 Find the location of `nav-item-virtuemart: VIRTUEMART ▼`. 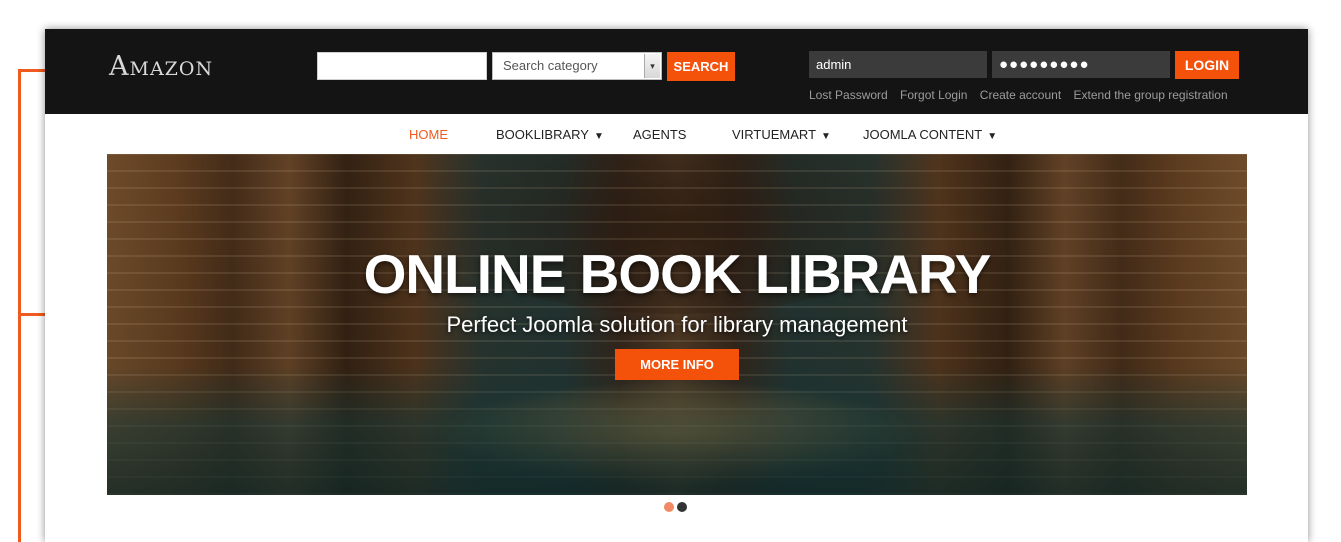

nav-item-virtuemart: VIRTUEMART ▼ is located at coordinates (781, 134).